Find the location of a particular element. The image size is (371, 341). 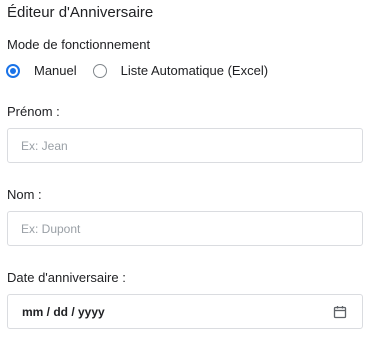

radio-manual is located at coordinates (13, 70).